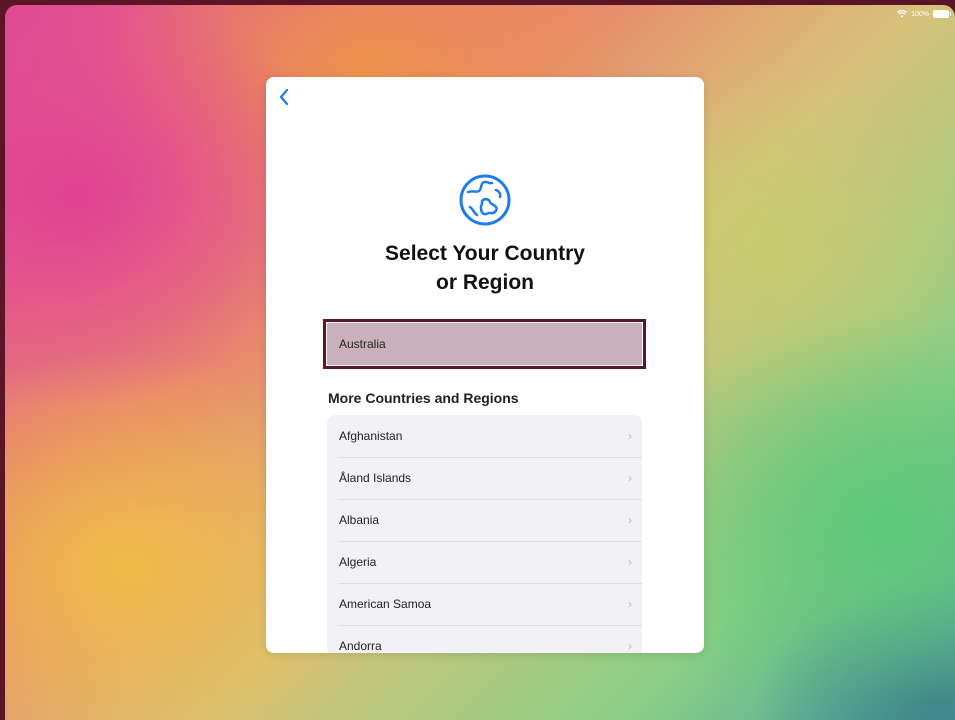 Image resolution: width=955 pixels, height=720 pixels. Describe the element at coordinates (485, 282) in the screenshot. I see `title-line-2: or Region` at that location.